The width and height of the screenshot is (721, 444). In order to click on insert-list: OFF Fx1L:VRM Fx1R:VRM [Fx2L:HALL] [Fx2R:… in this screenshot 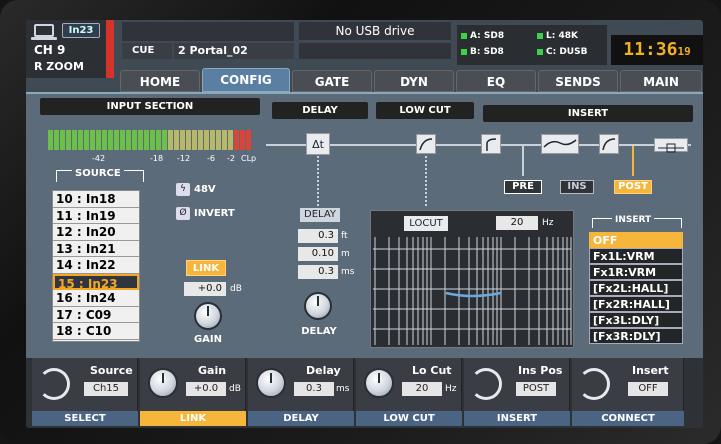, I will do `click(636, 288)`.